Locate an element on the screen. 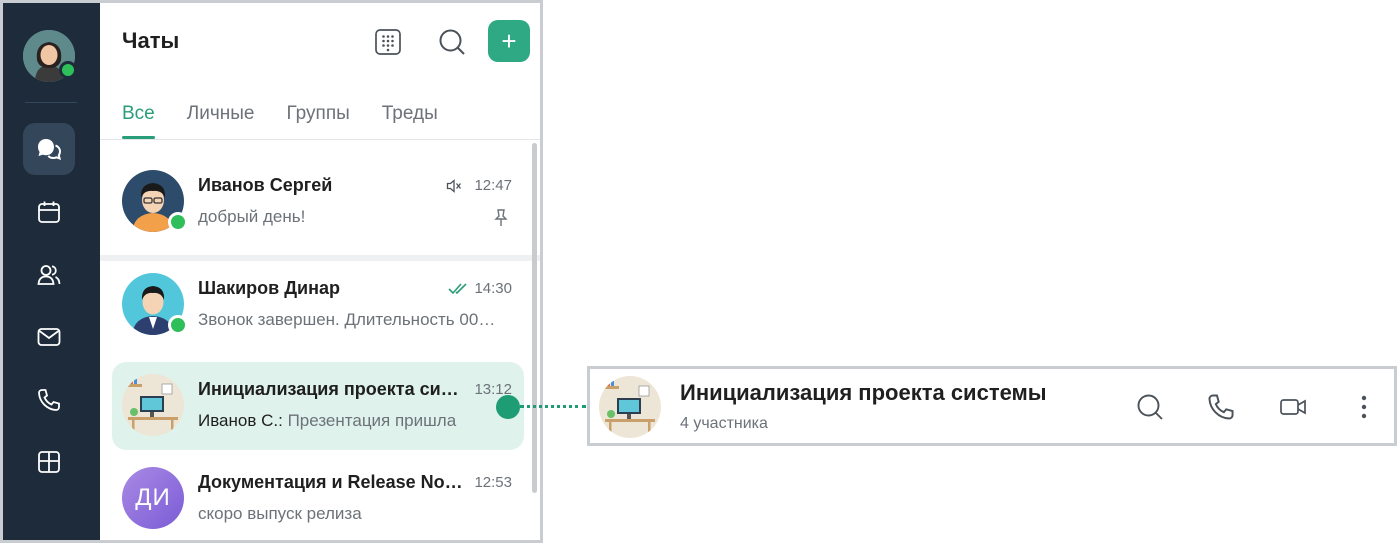 Image resolution: width=1399 pixels, height=543 pixels. rail-calendar is located at coordinates (49, 212).